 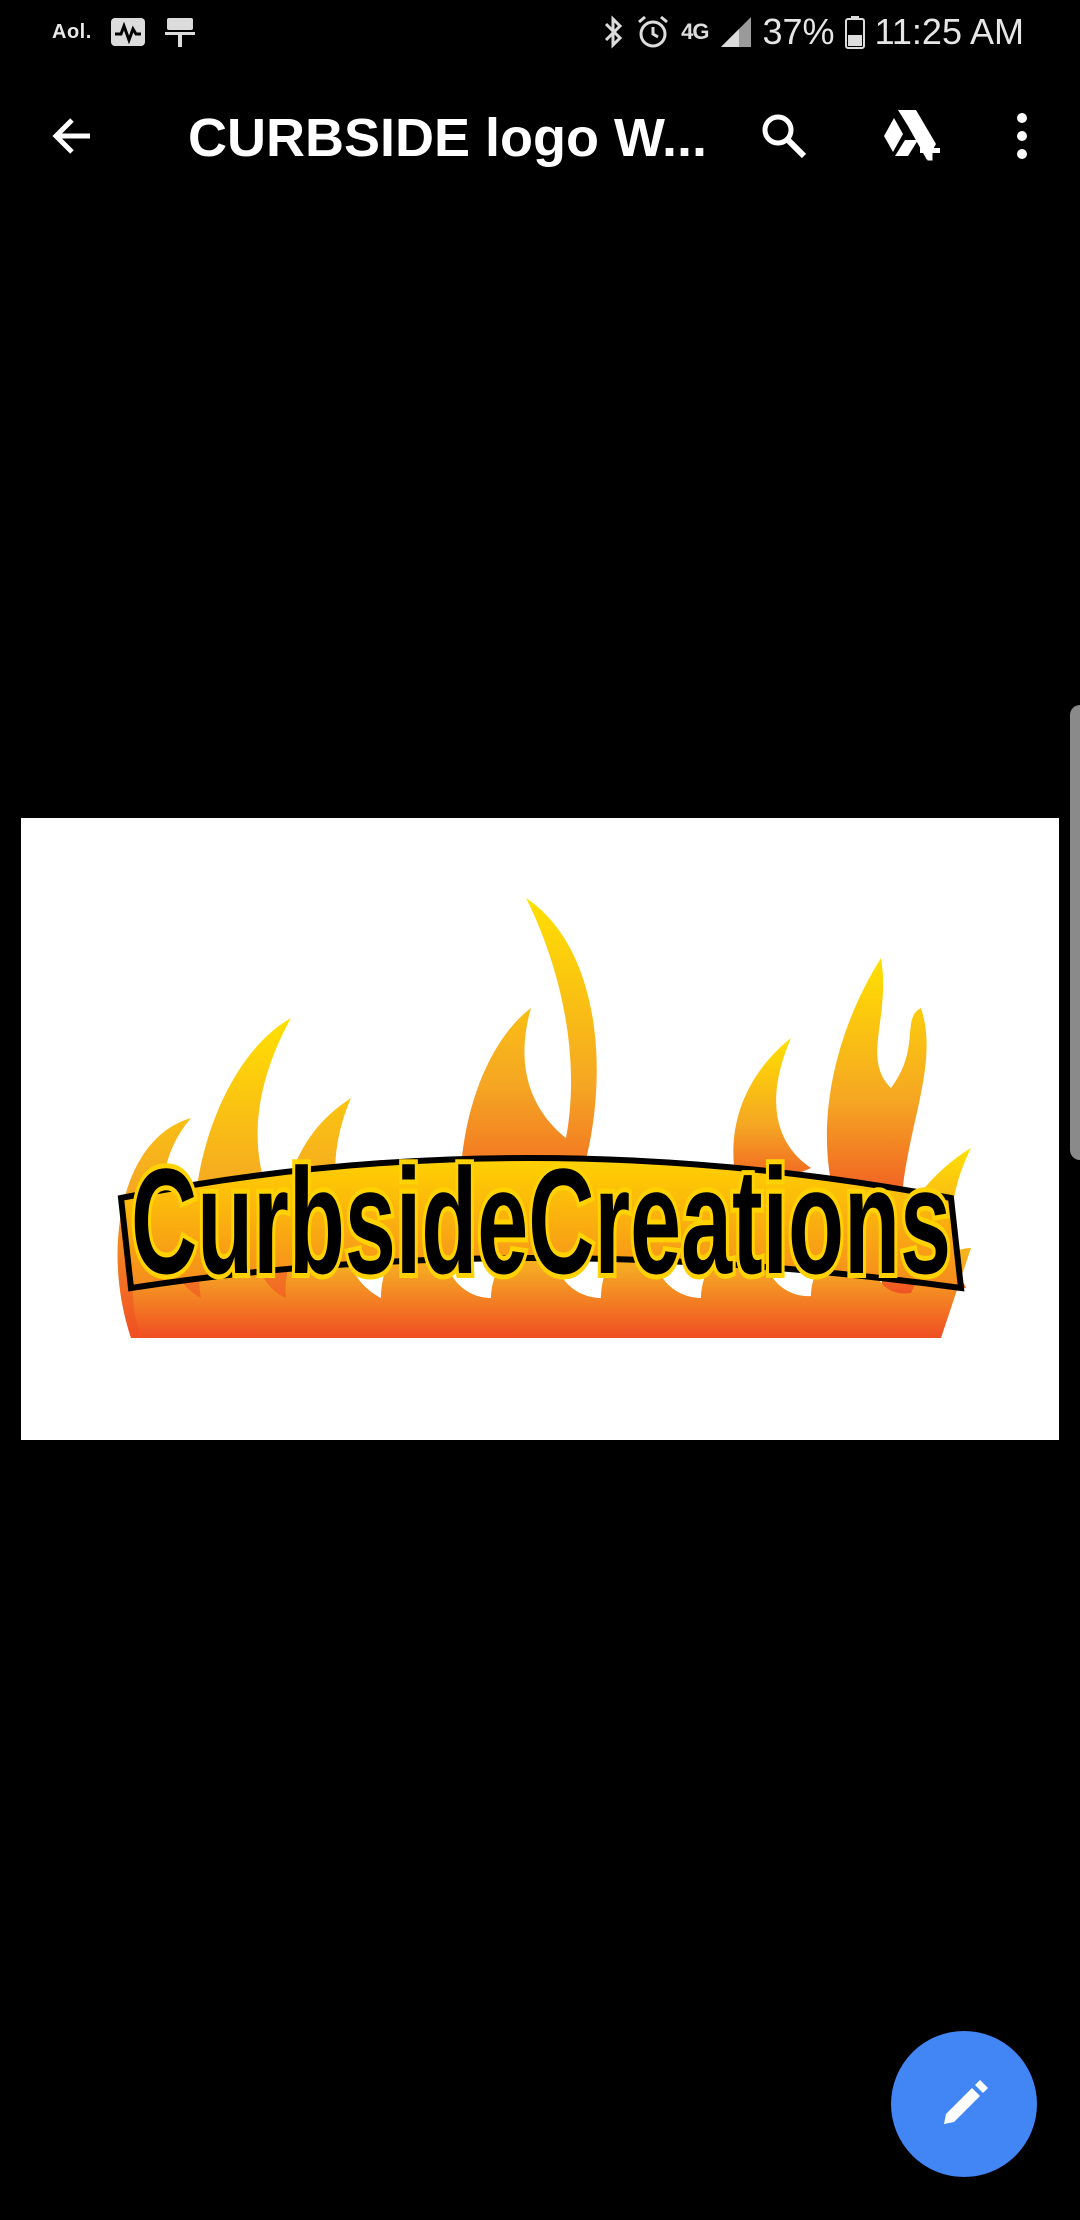 I want to click on activity-icon, so click(x=127, y=32).